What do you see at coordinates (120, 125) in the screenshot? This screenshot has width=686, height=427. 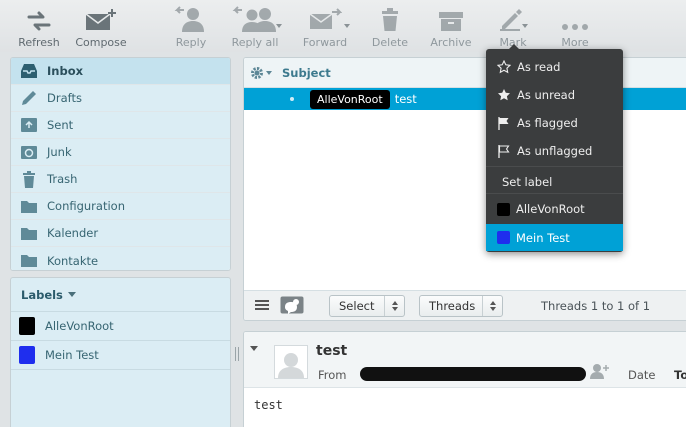 I see `folder-sent: Sent` at bounding box center [120, 125].